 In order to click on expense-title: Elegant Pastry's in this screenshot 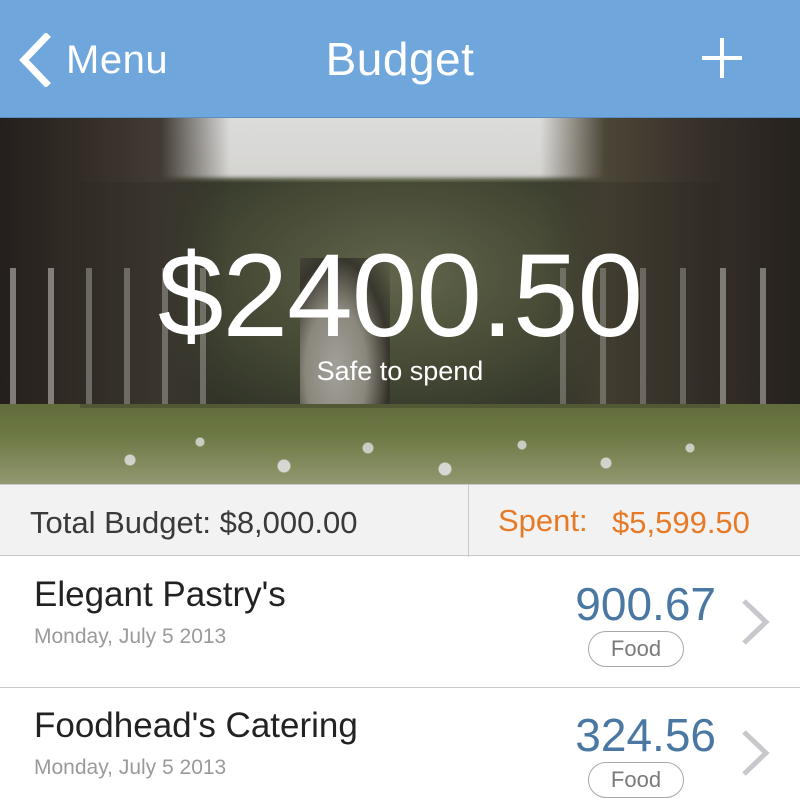, I will do `click(160, 594)`.